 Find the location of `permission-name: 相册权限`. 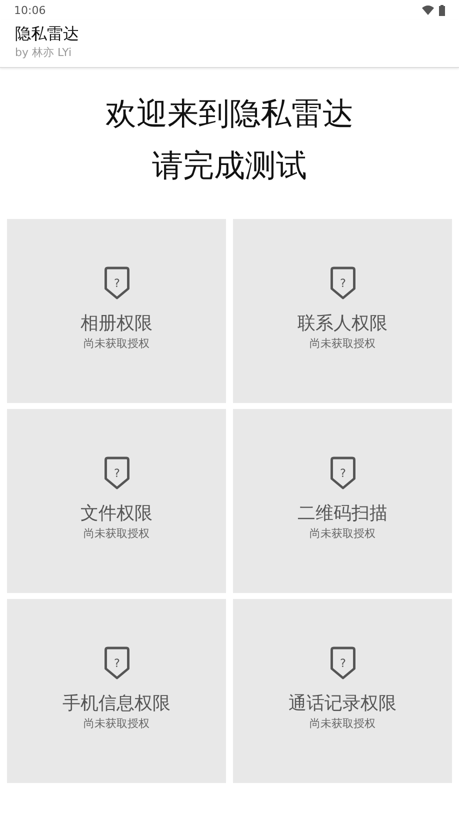

permission-name: 相册权限 is located at coordinates (116, 324).